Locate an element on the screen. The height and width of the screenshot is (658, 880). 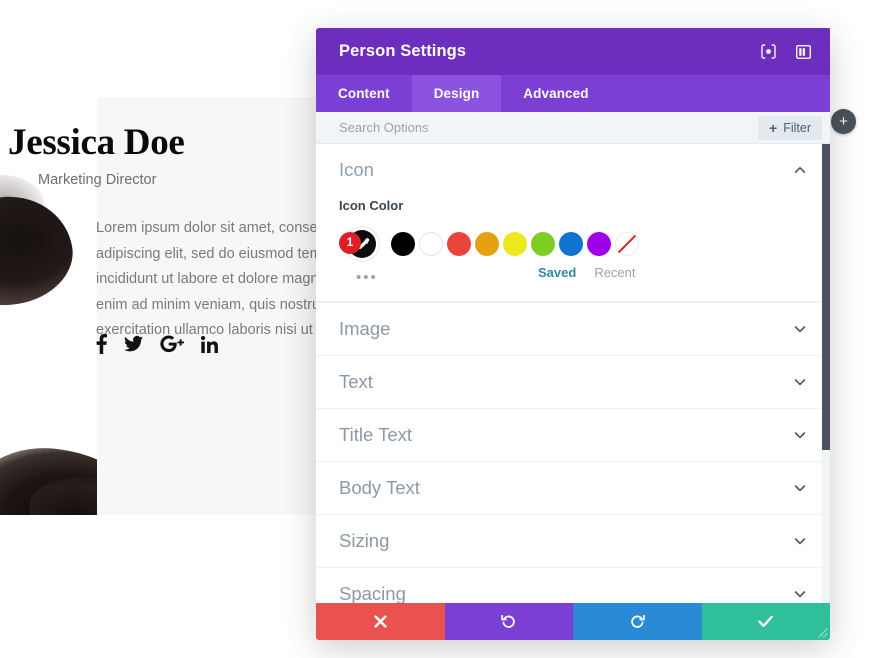
color-count-badge: 1 is located at coordinates (350, 243).